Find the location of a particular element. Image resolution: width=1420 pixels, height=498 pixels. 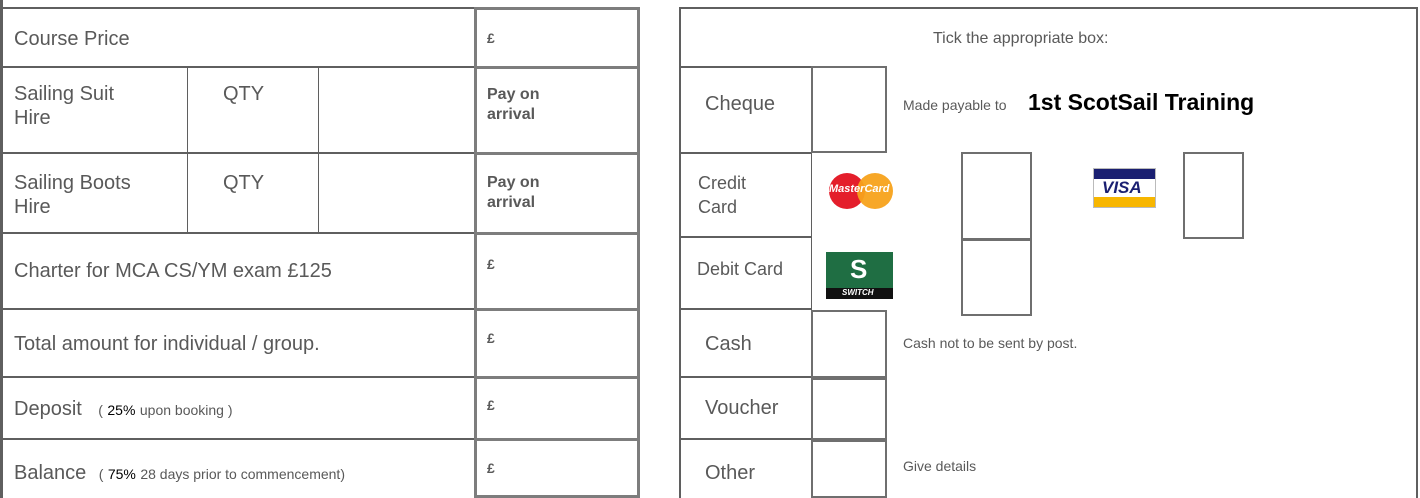

mastercard-logo: MasterCard is located at coordinates (862, 191).